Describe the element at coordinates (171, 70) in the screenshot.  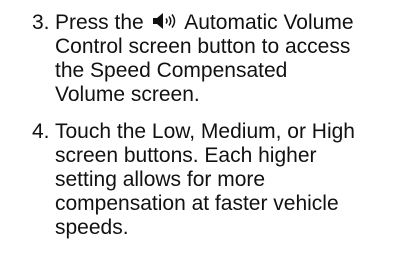
I see `step-line: the Speed Compensated` at that location.